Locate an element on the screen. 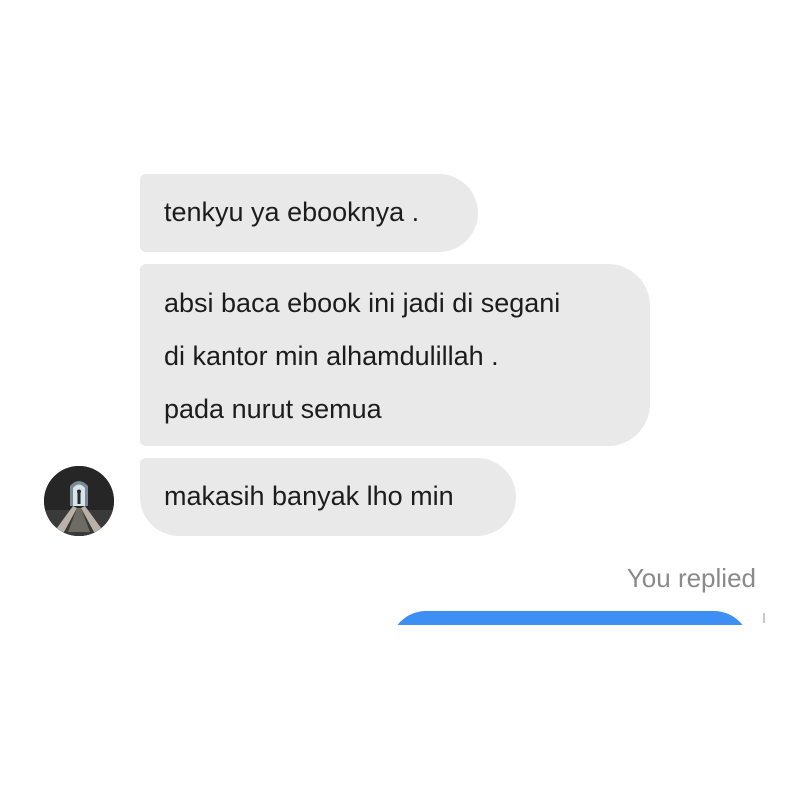  message-text: pada nurut semua is located at coordinates (273, 409).